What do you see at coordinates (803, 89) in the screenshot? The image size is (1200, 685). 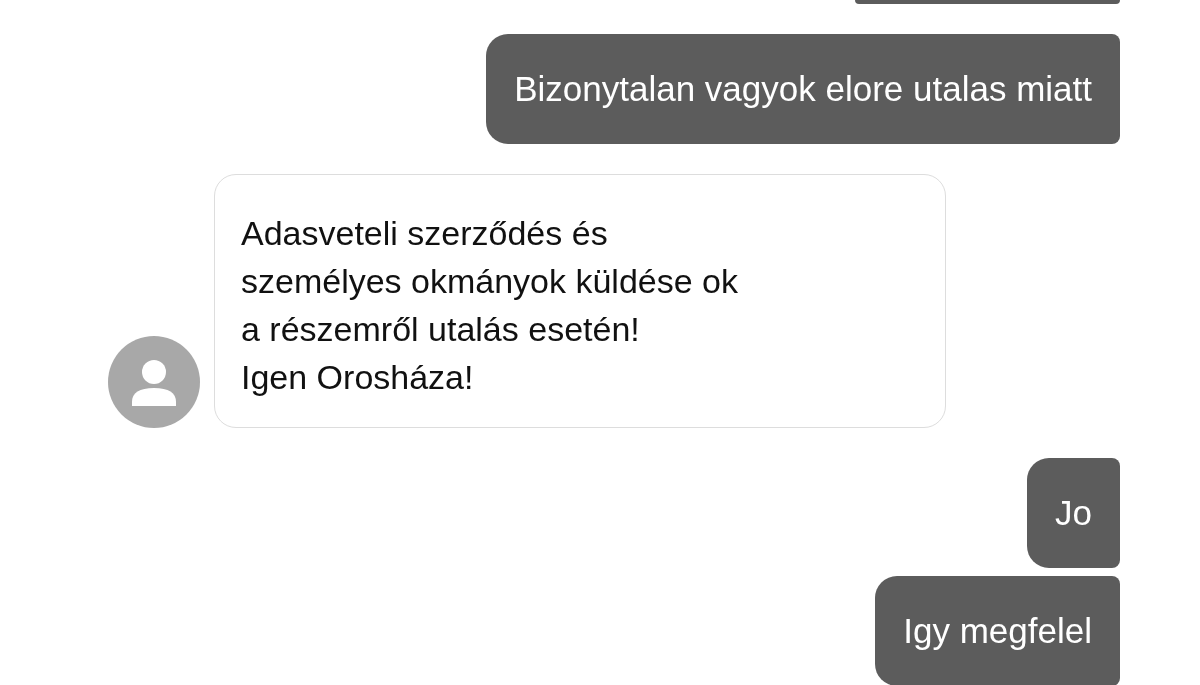 I see `sent-message: Bizonytalan vagyok elore utalas miatt` at bounding box center [803, 89].